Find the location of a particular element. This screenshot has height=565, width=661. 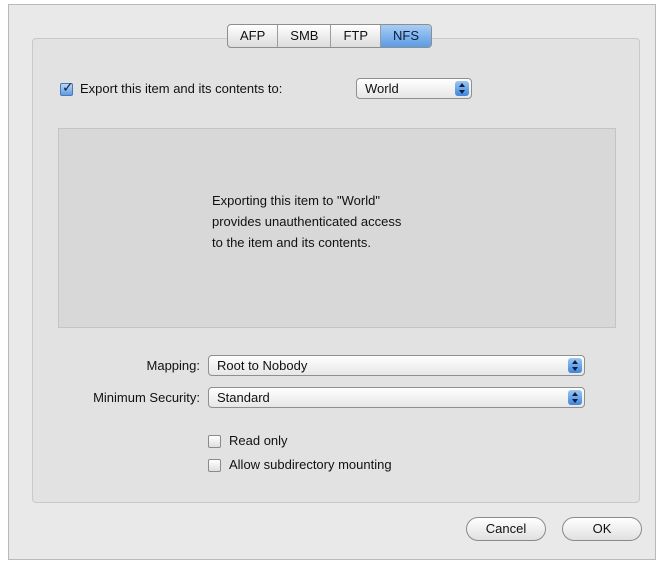

mapping-value: Root to Nobody is located at coordinates (262, 365).